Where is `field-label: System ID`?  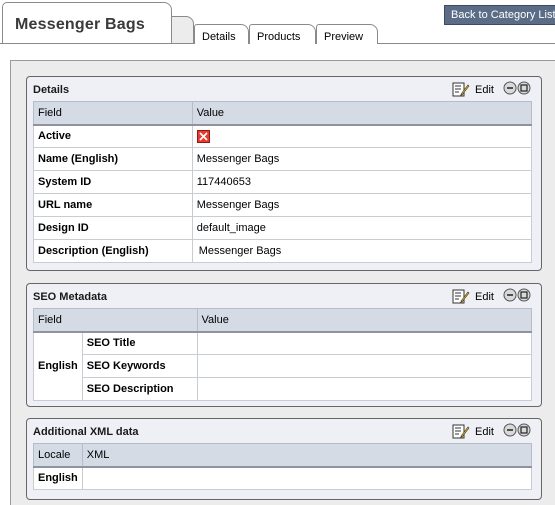 field-label: System ID is located at coordinates (113, 182).